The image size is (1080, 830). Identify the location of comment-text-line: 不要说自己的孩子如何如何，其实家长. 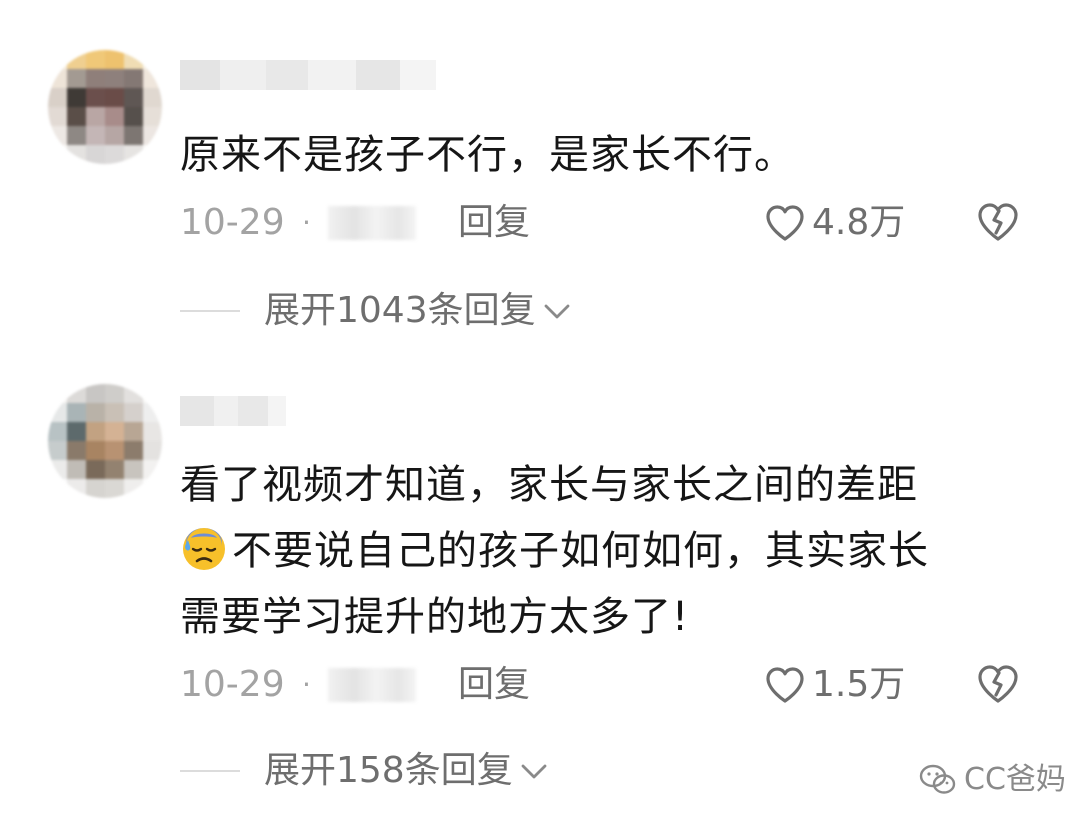
(600, 551).